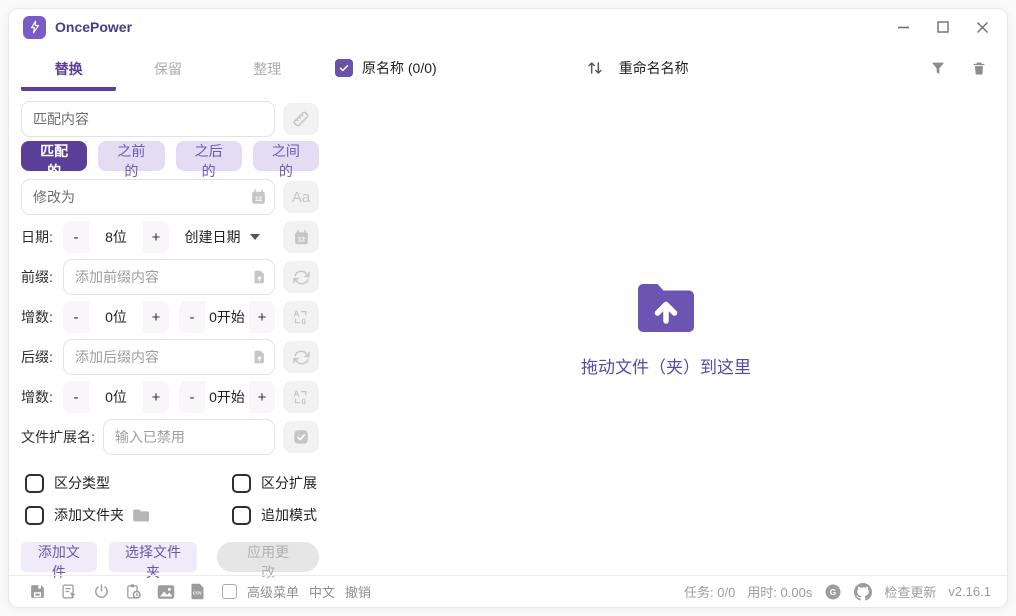  I want to click on extension-check-button, so click(301, 437).